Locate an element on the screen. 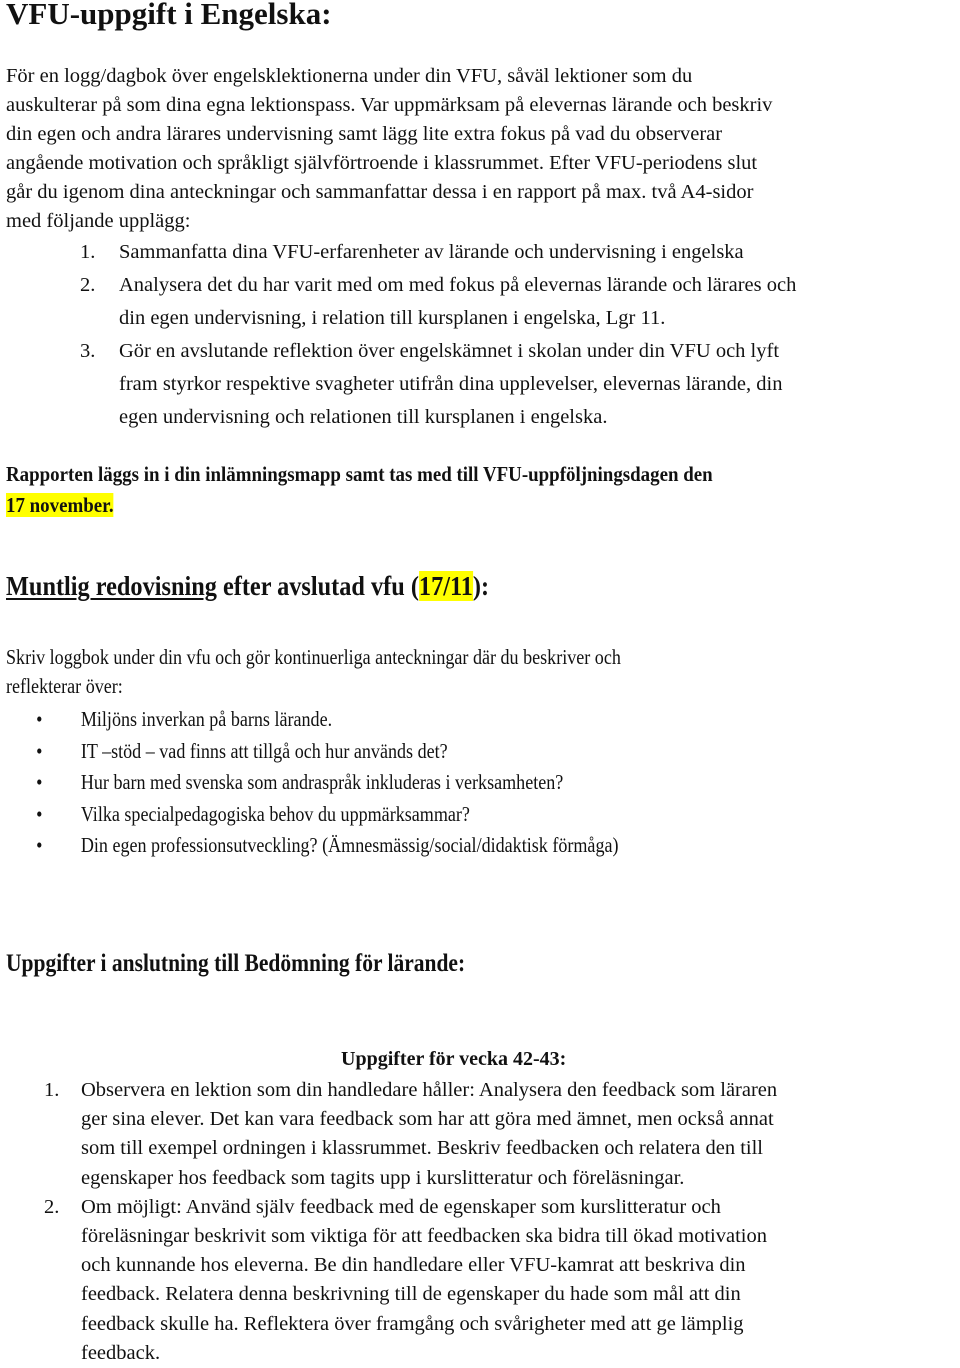 The height and width of the screenshot is (1368, 960). task-number: 1. is located at coordinates (52, 1090).